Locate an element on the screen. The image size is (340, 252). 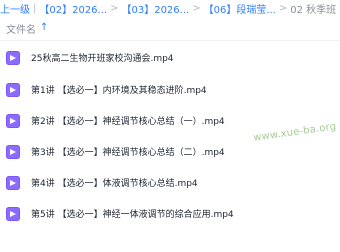
file-row: 第1讲 【选必一】内环境及其稳态进阶.mp4 is located at coordinates (170, 89).